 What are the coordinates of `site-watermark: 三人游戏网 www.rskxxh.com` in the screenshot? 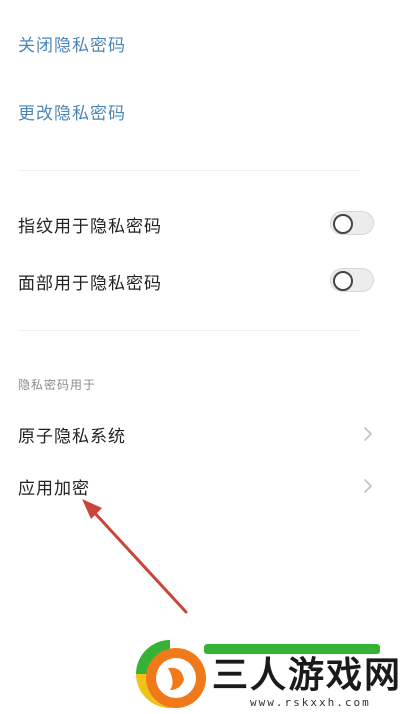 It's located at (262, 666).